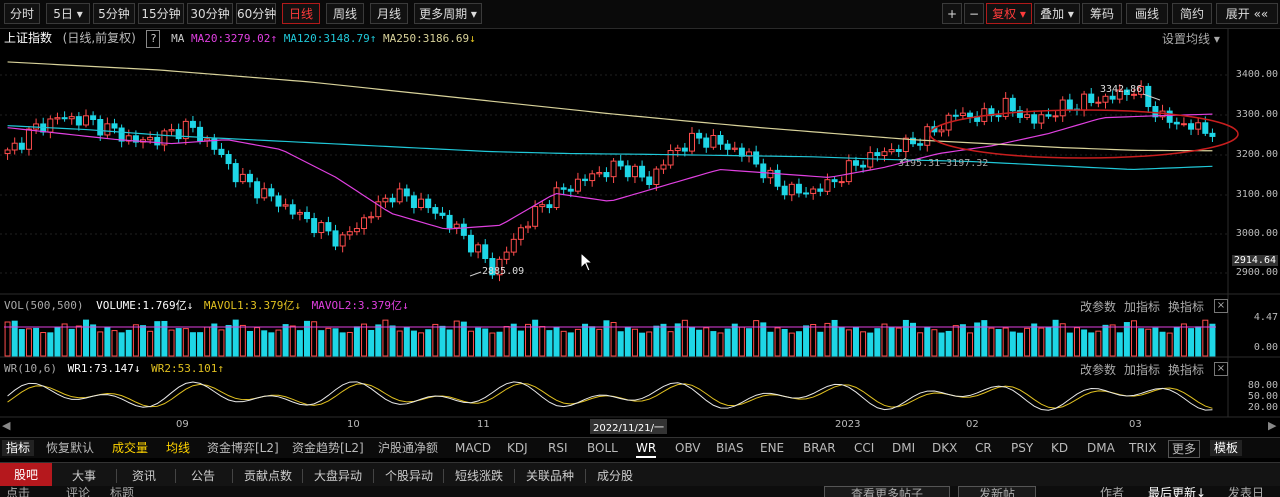  What do you see at coordinates (1272, 425) in the screenshot?
I see `scroll-right-icon: ▶` at bounding box center [1272, 425].